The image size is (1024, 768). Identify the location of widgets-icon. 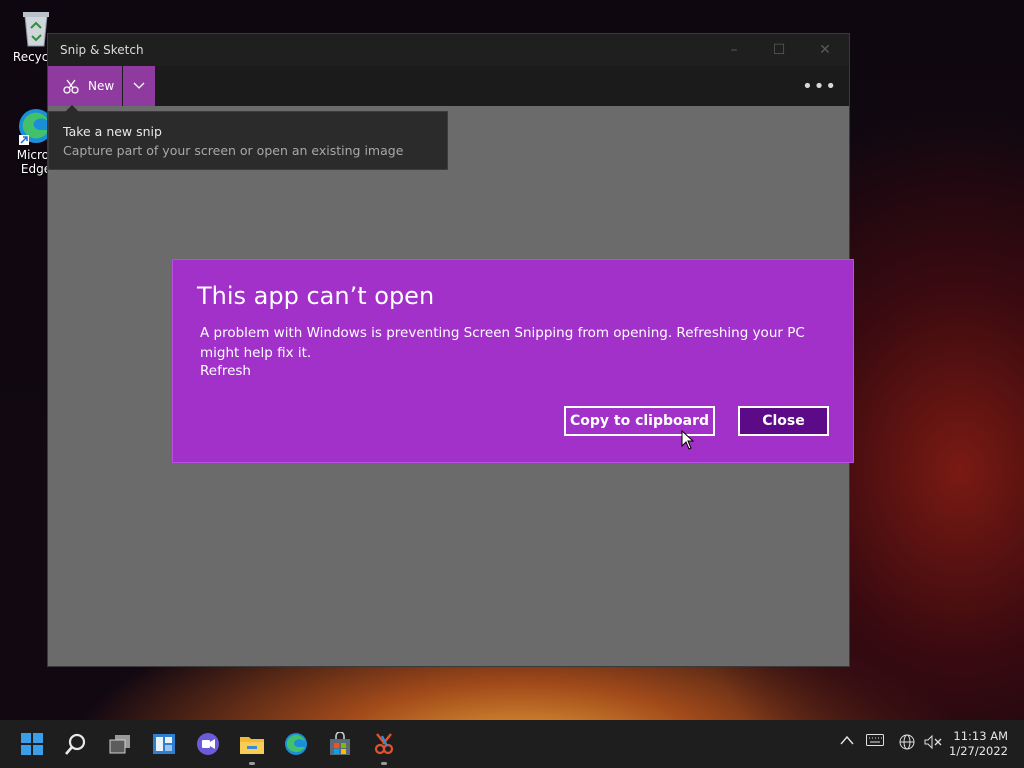
(164, 744).